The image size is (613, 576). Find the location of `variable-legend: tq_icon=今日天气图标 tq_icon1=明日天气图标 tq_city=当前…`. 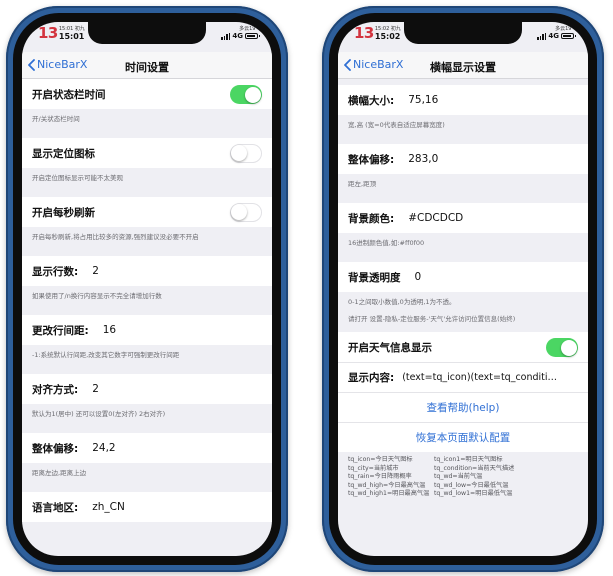

variable-legend: tq_icon=今日天气图标 tq_icon1=明日天气图标 tq_city=当前… is located at coordinates (463, 477).